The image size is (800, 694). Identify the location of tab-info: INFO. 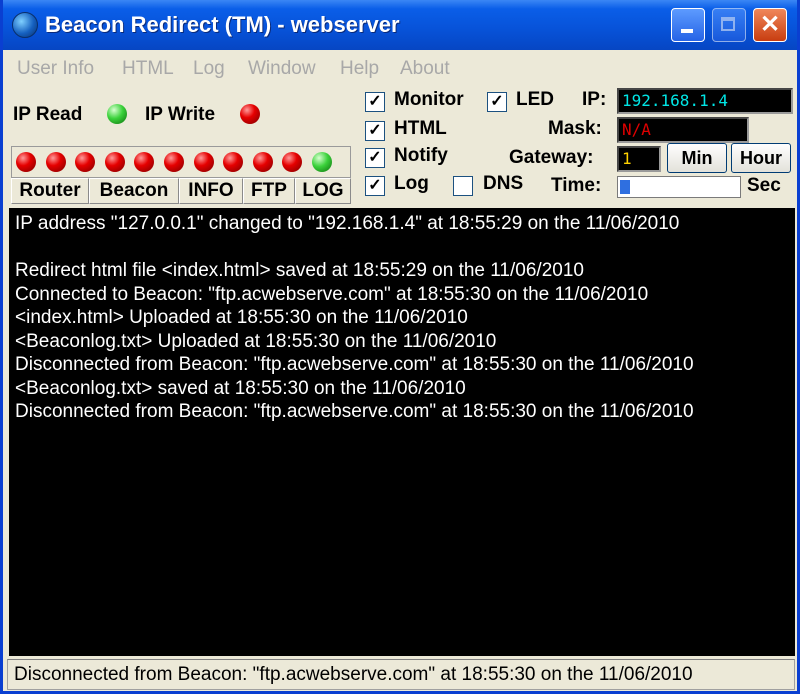
(211, 191).